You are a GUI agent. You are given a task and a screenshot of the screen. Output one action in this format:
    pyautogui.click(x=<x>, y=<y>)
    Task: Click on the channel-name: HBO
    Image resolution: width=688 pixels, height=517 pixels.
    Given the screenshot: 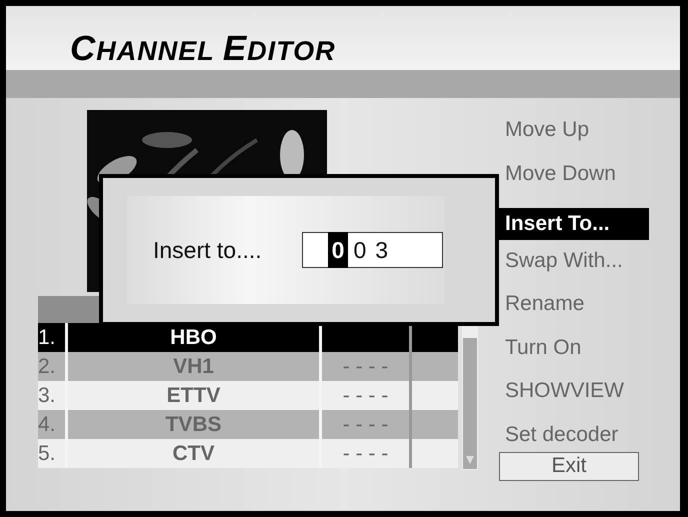 What is the action you would take?
    pyautogui.click(x=193, y=338)
    